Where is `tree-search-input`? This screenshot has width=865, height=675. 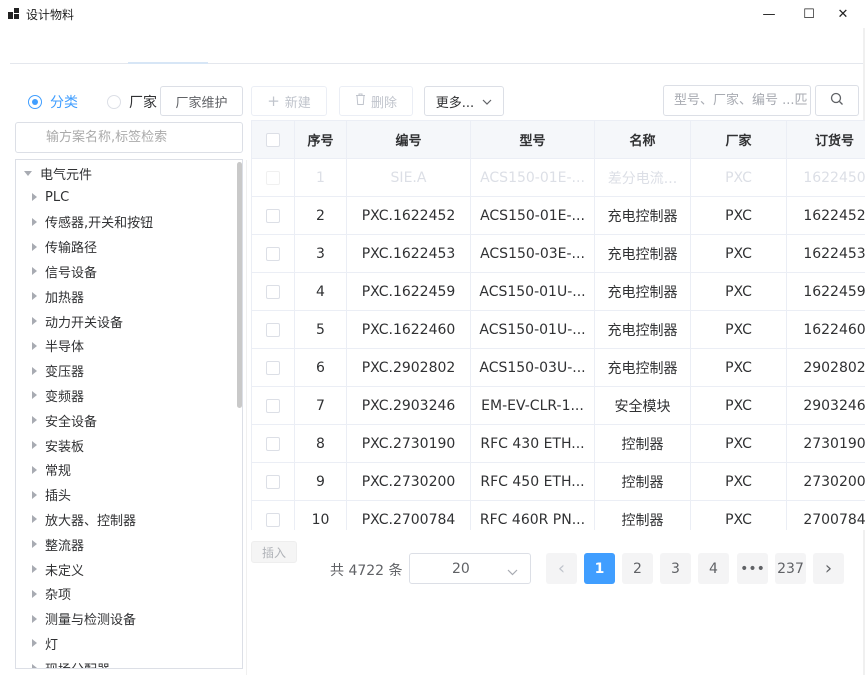 tree-search-input is located at coordinates (129, 137).